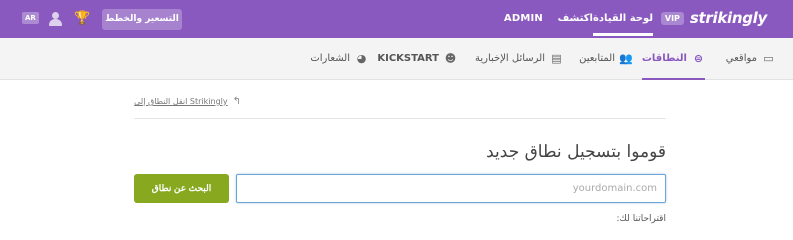 The height and width of the screenshot is (240, 793). Describe the element at coordinates (408, 58) in the screenshot. I see `tab-label: KICKSTART` at that location.